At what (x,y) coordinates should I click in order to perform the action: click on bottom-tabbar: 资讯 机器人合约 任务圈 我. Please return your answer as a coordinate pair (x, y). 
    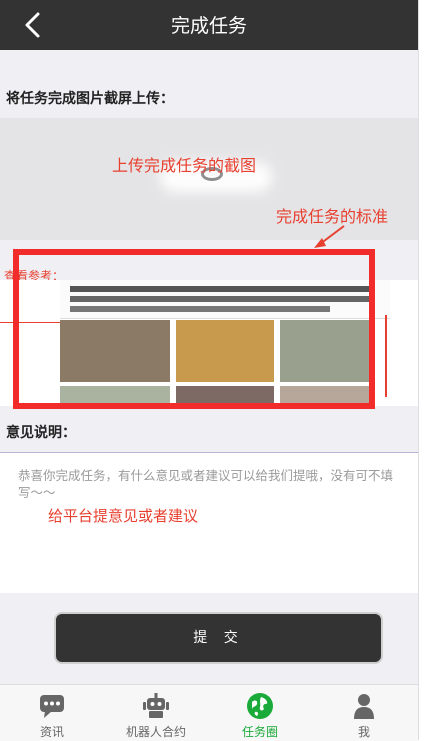
    Looking at the image, I should click on (209, 712).